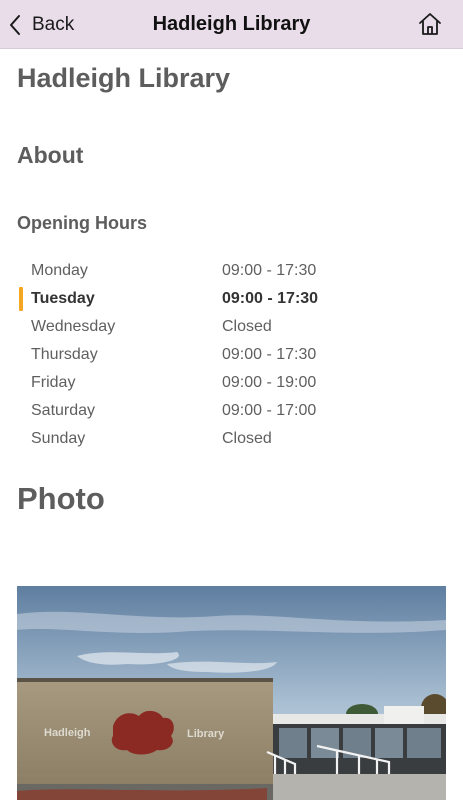  Describe the element at coordinates (21, 299) in the screenshot. I see `today-marker` at that location.